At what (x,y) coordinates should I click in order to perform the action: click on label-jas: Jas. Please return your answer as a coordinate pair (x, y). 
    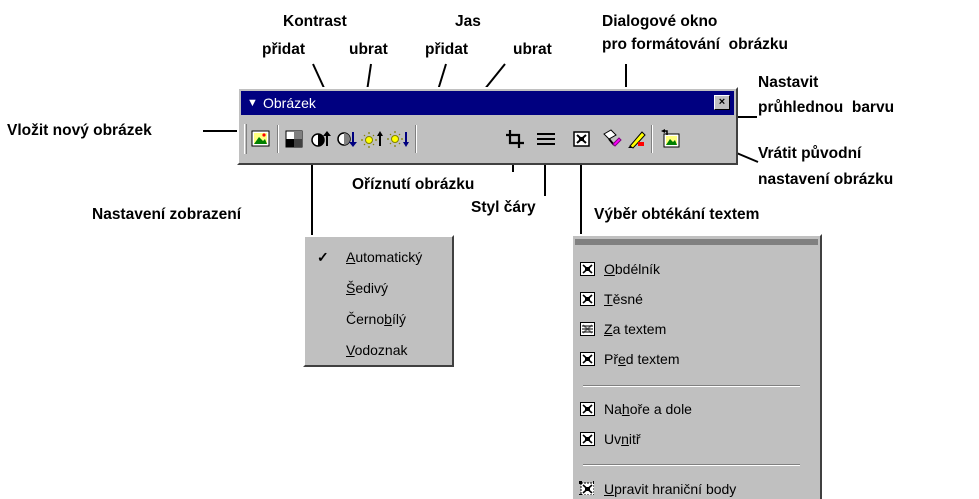
    Looking at the image, I should click on (468, 21).